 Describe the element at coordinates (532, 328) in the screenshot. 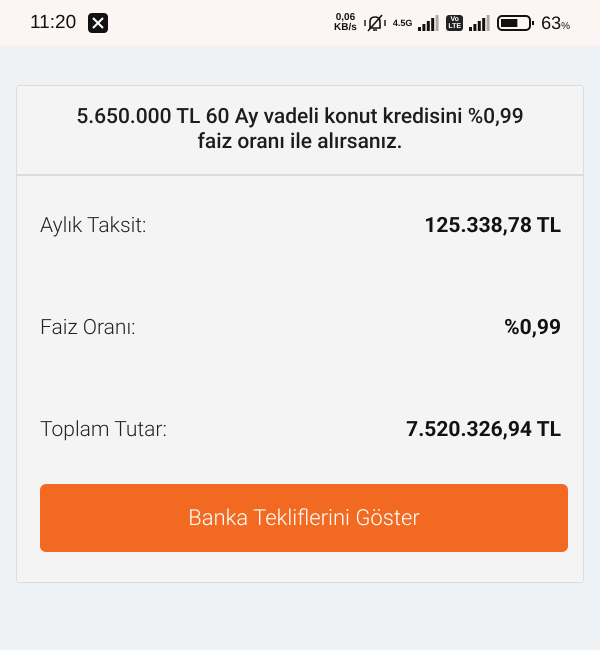

I see `row-value: %0,99` at that location.